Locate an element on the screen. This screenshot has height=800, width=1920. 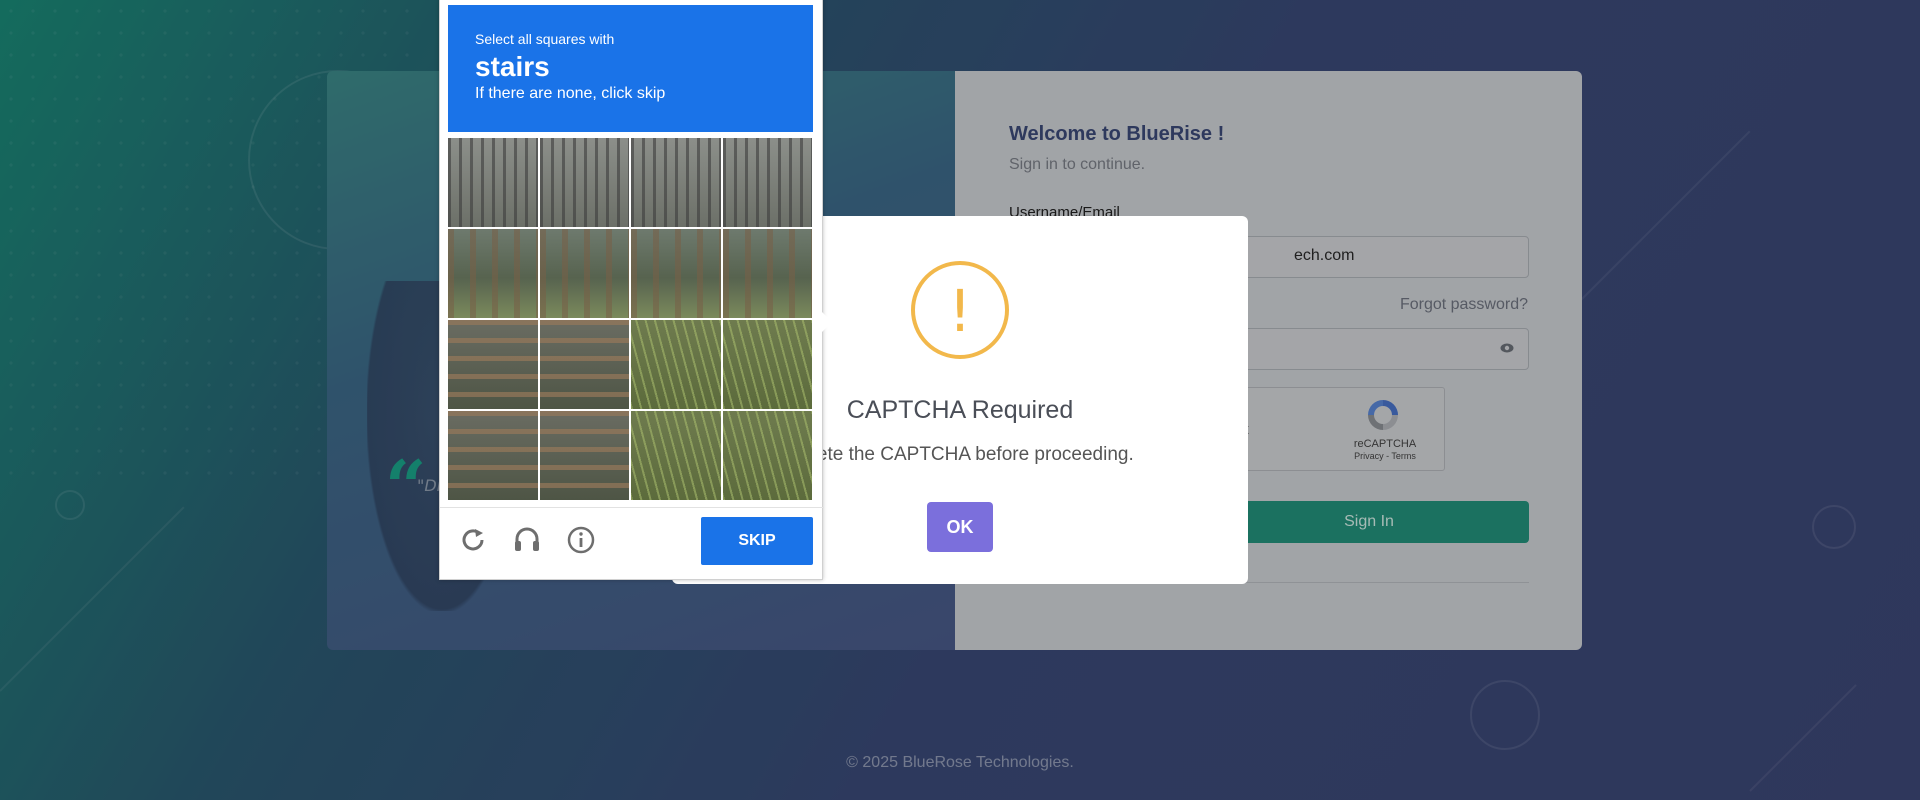
skip-button: SKIP is located at coordinates (757, 541).